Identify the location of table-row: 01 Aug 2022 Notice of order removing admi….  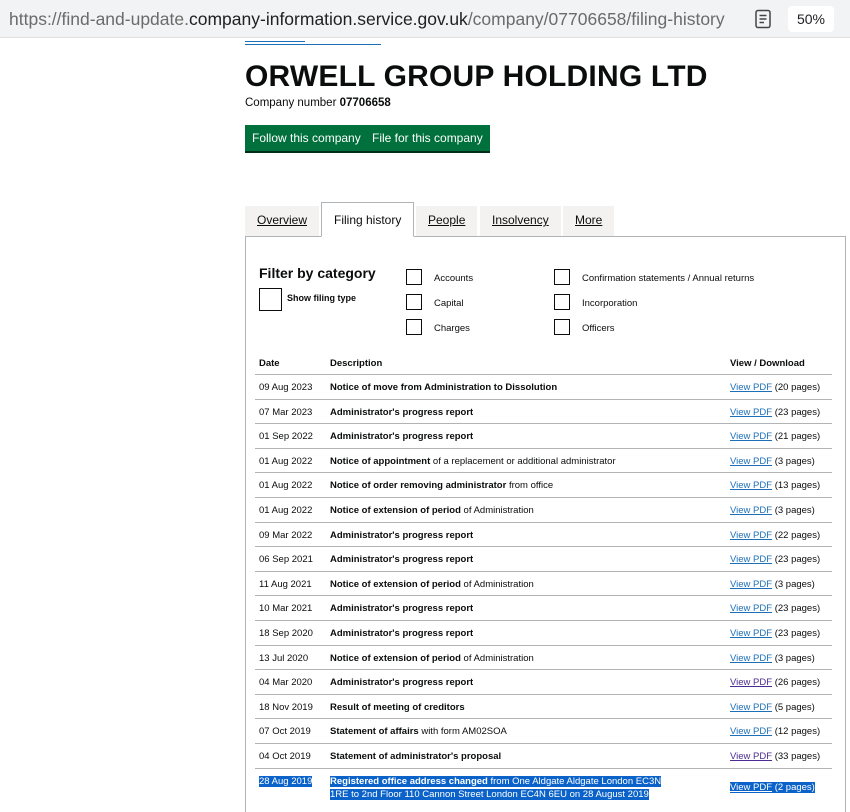
(543, 484).